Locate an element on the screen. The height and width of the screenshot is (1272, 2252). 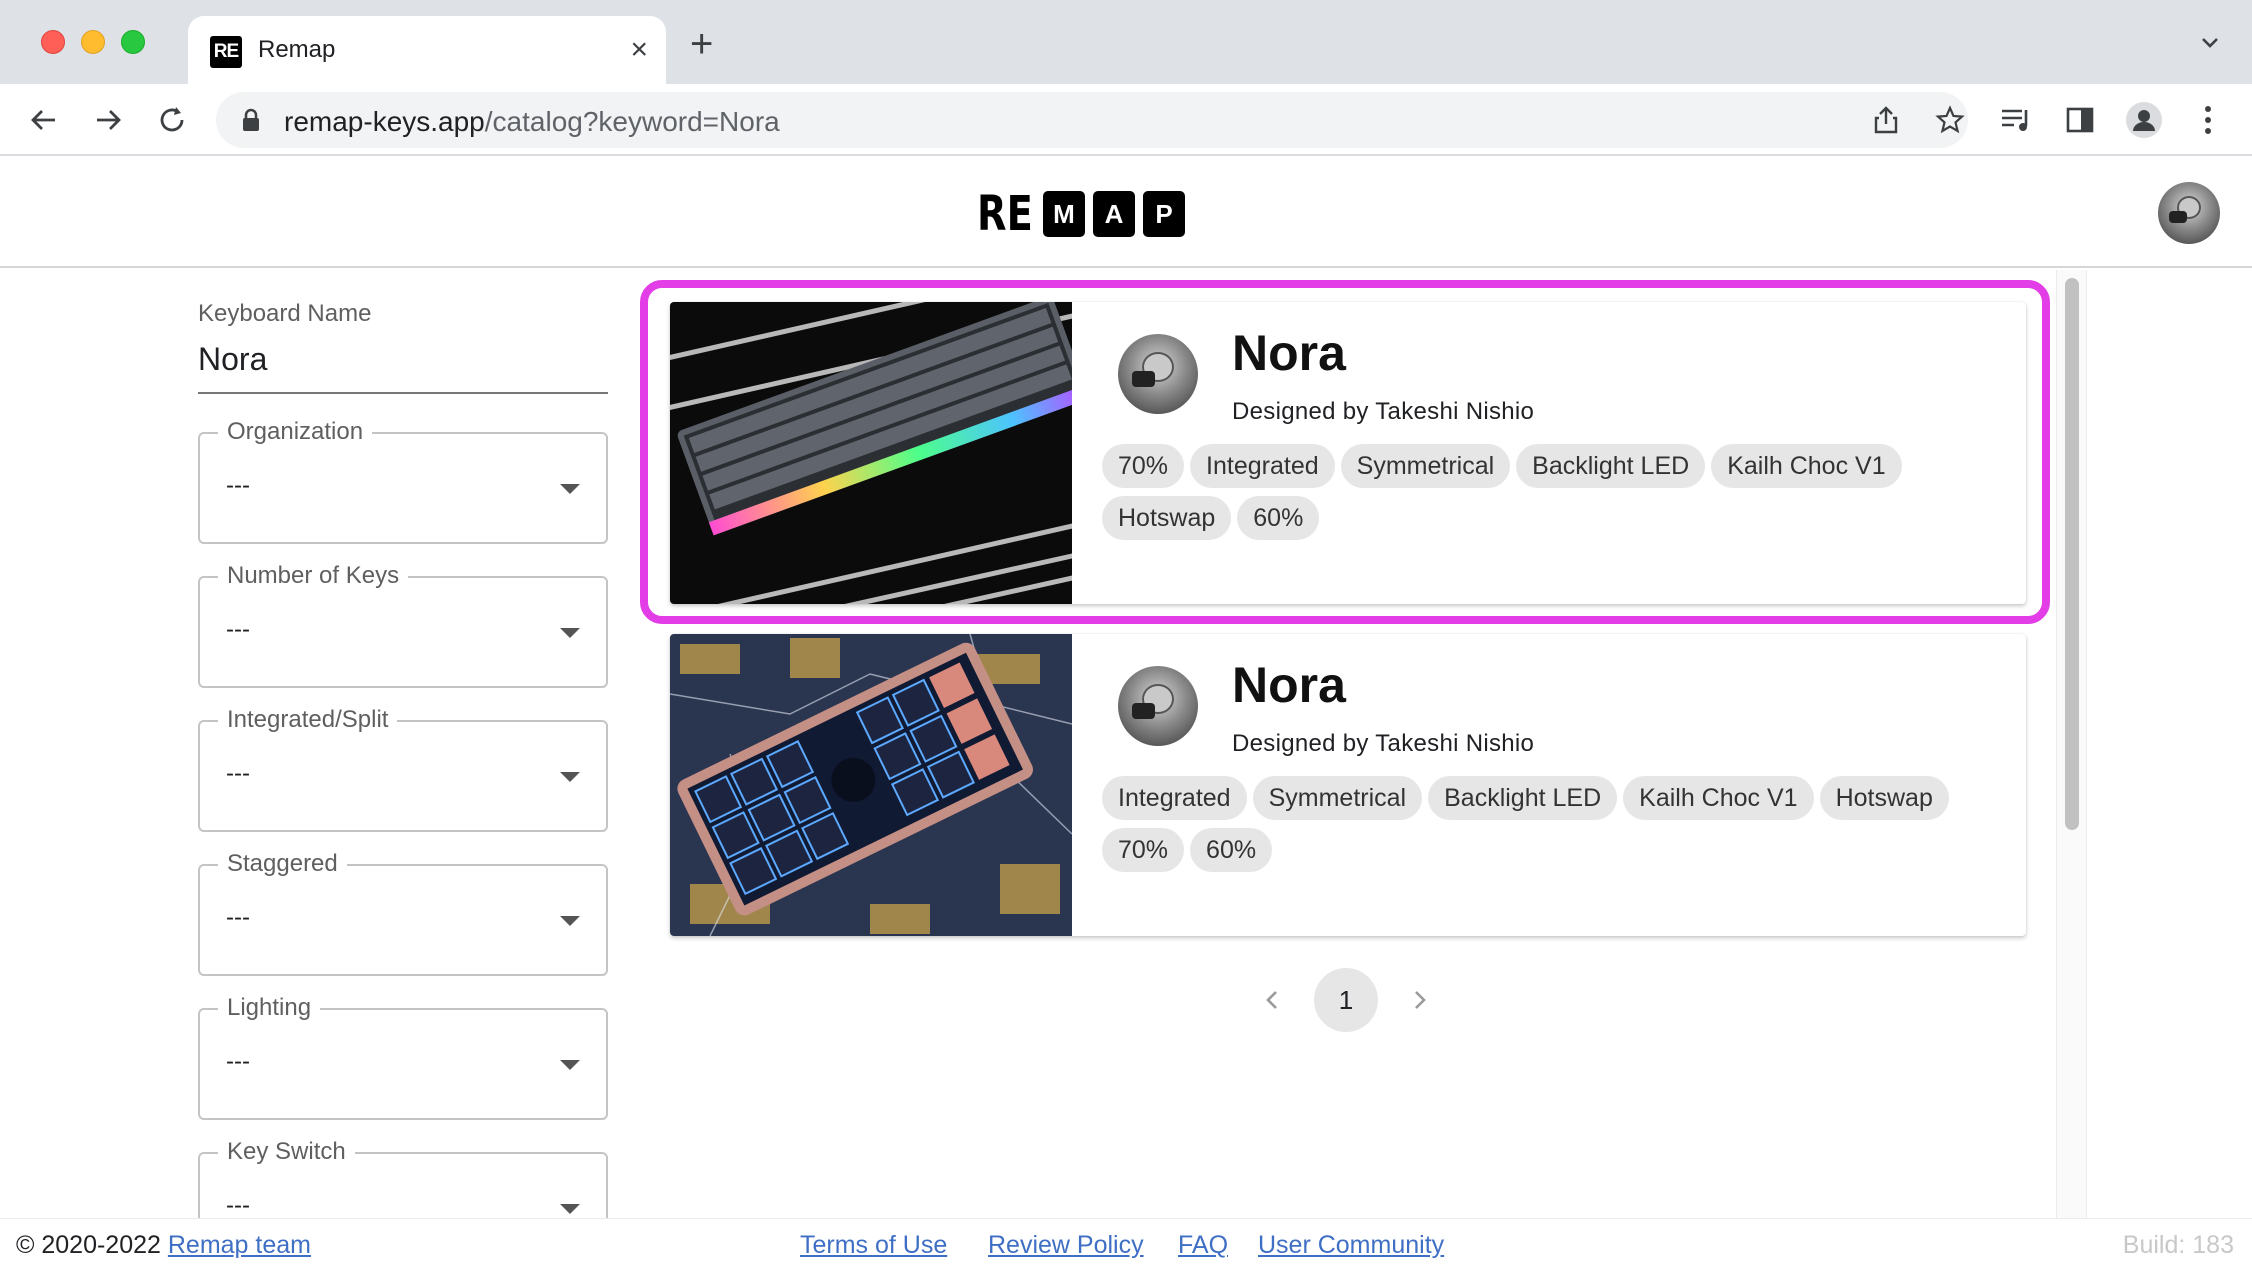
remap-favicon-icon: RE is located at coordinates (226, 52).